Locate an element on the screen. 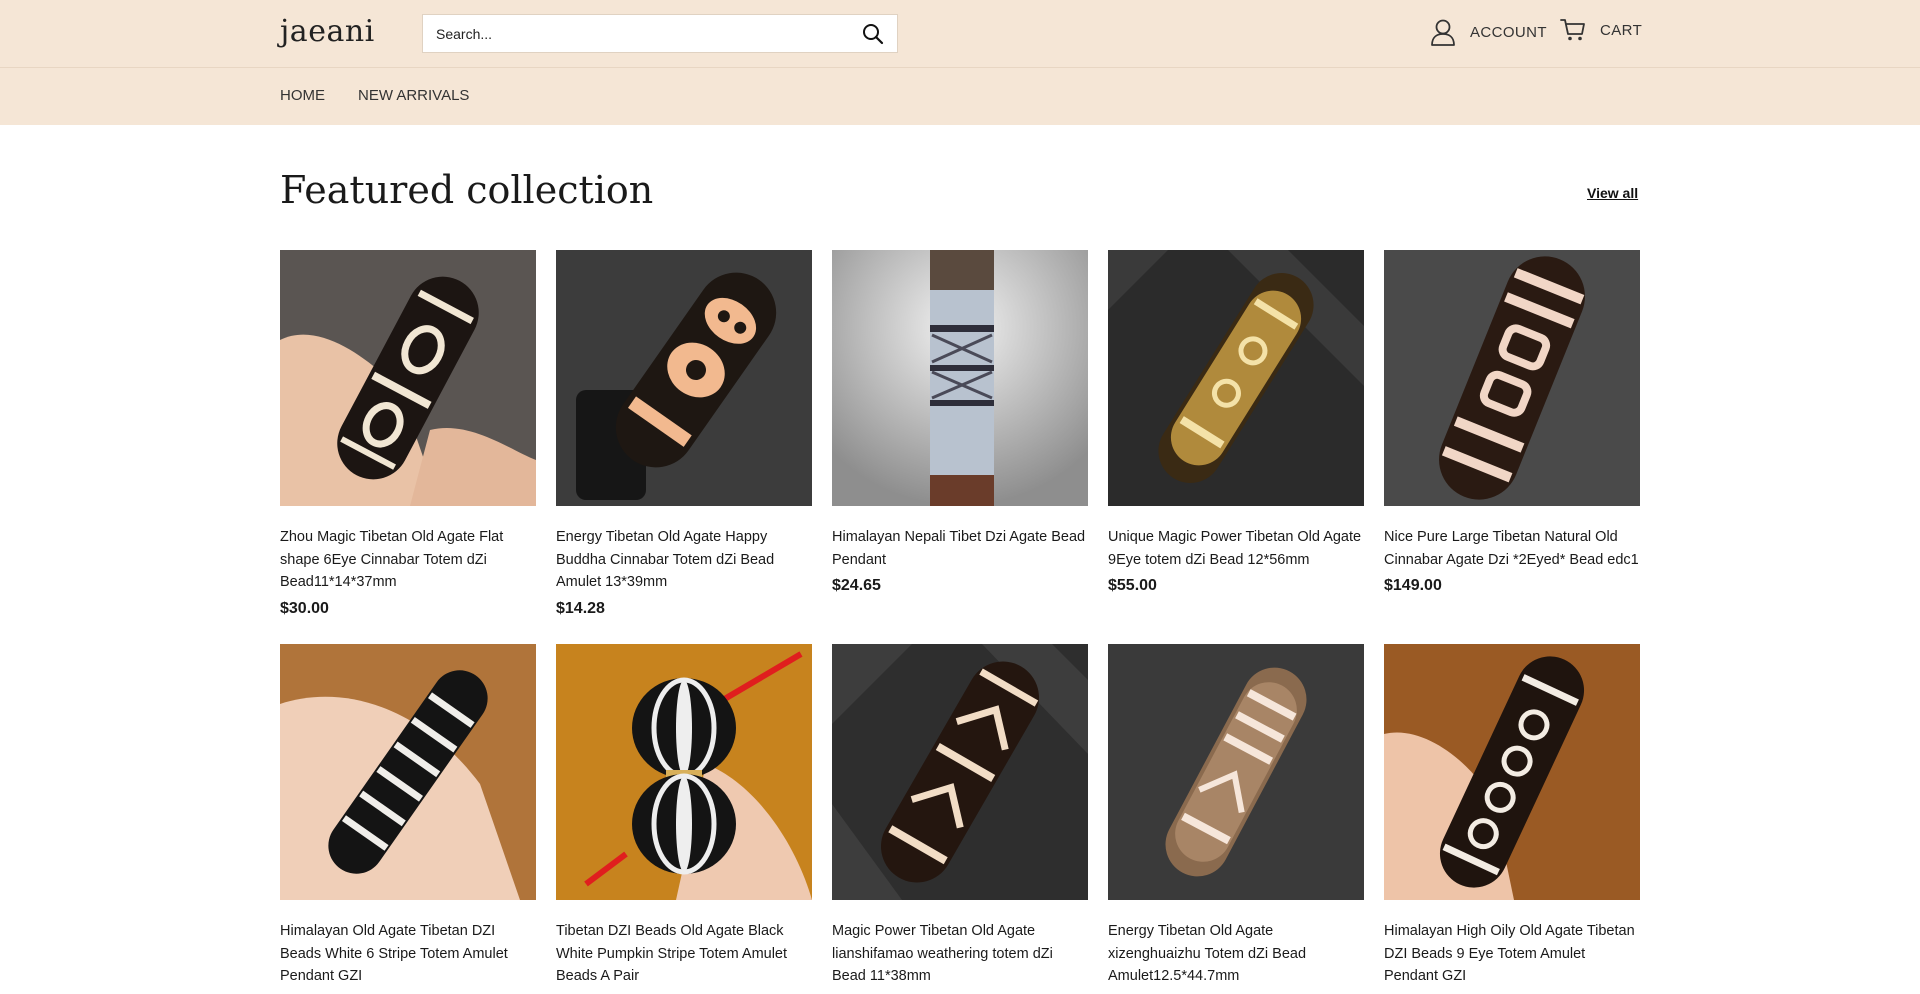  account-link: ACCOUNT is located at coordinates (1488, 32).